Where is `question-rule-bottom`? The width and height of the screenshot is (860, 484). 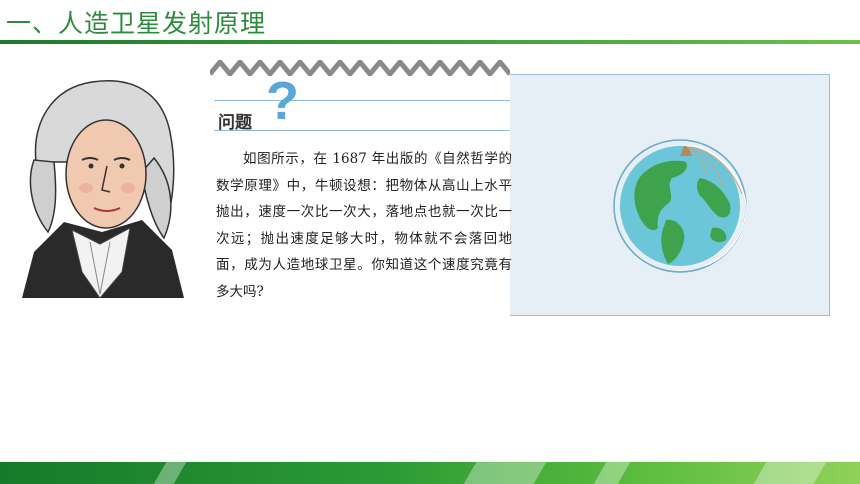
question-rule-bottom is located at coordinates (362, 130).